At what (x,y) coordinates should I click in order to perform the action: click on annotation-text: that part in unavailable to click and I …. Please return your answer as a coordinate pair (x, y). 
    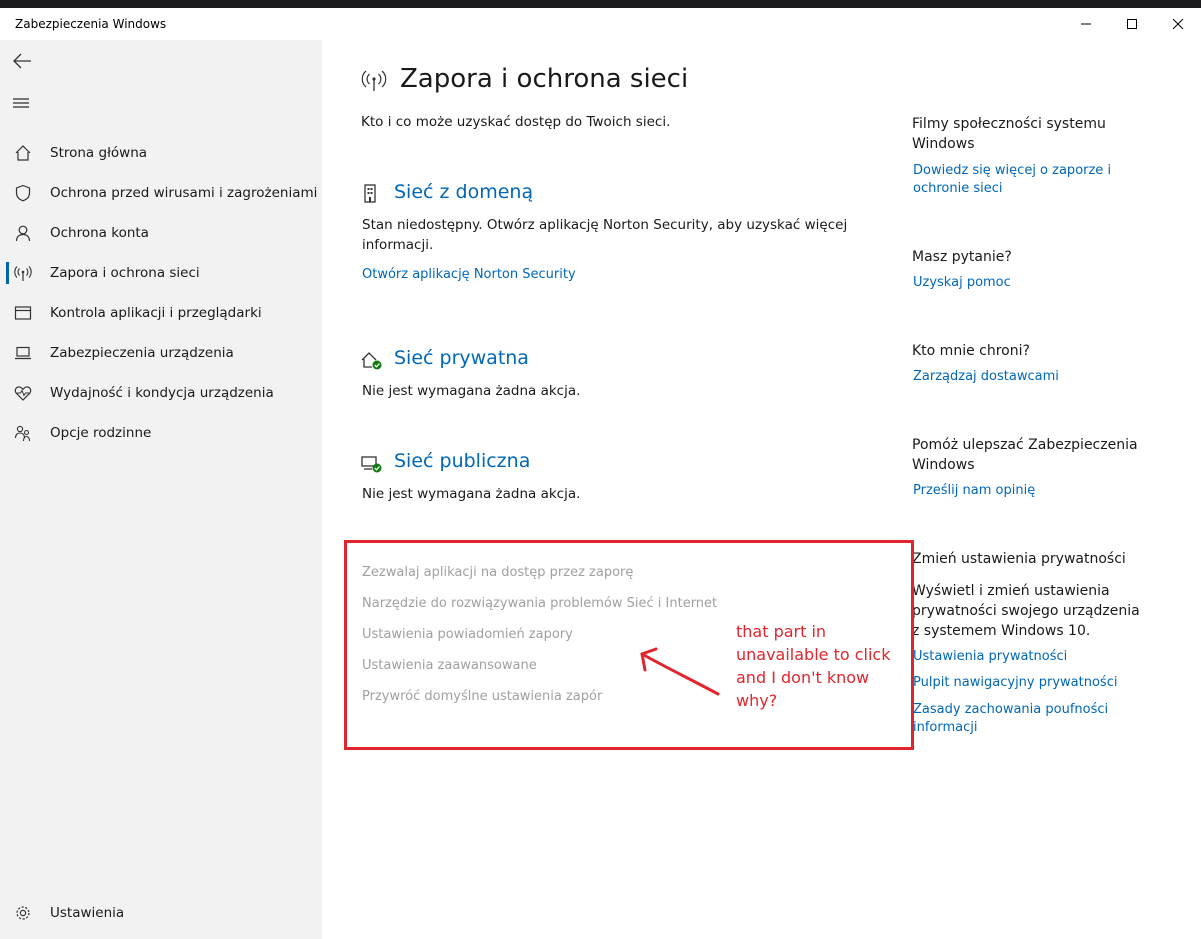
    Looking at the image, I should click on (813, 666).